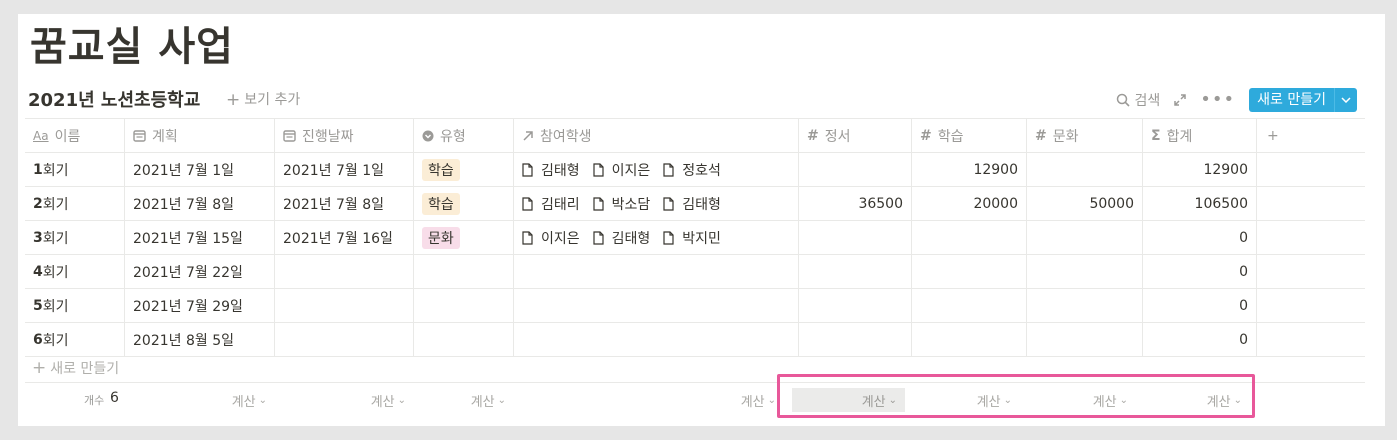 Image resolution: width=1397 pixels, height=440 pixels. What do you see at coordinates (75, 169) in the screenshot?
I see `cell-name: 1 회기` at bounding box center [75, 169].